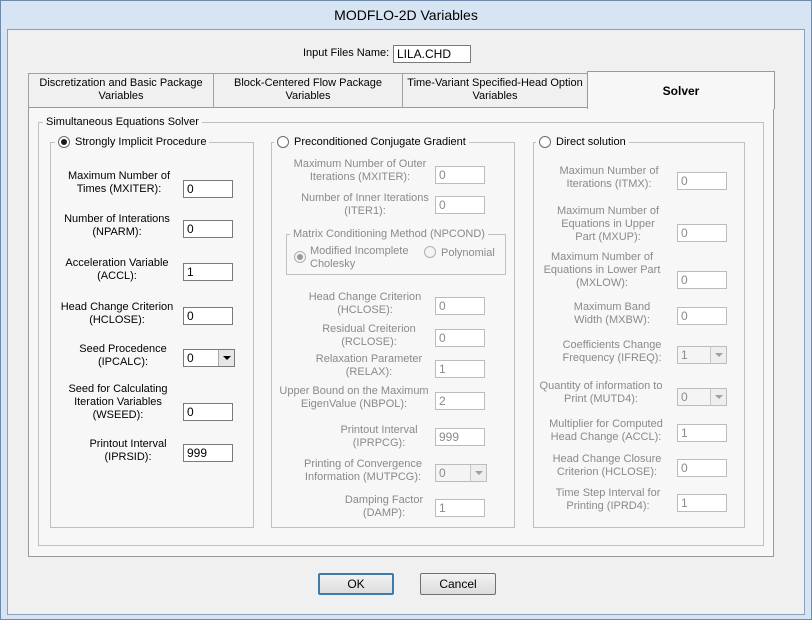 This screenshot has height=620, width=812. I want to click on sip-iprsid-field: 999, so click(208, 453).